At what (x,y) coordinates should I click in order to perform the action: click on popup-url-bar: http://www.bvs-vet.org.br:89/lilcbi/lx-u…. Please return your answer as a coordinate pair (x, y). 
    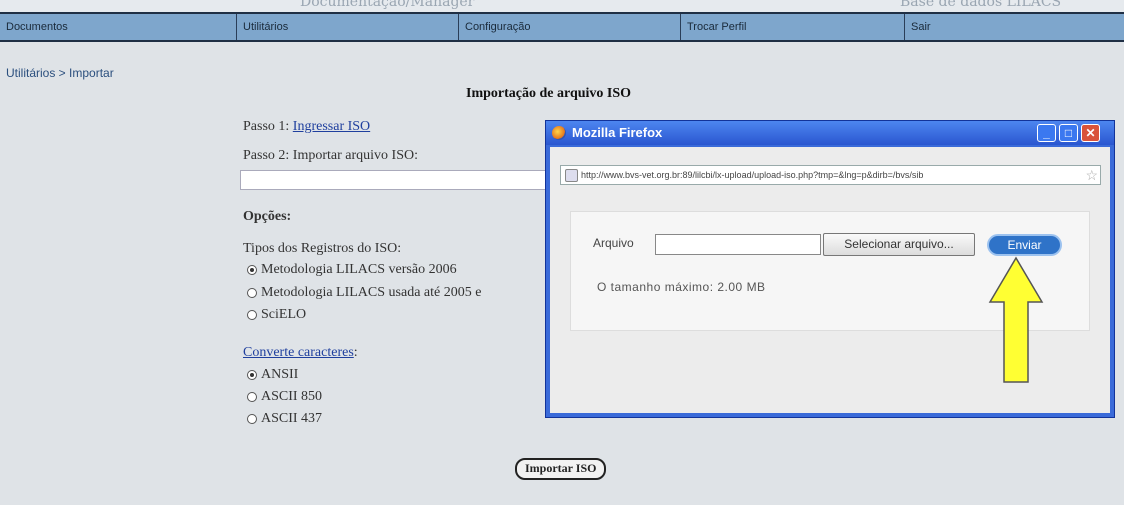
    Looking at the image, I should click on (830, 175).